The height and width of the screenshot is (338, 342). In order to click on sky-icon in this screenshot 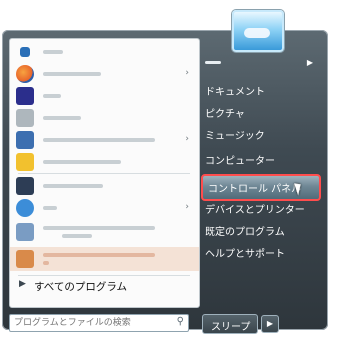, I will do `click(257, 33)`.